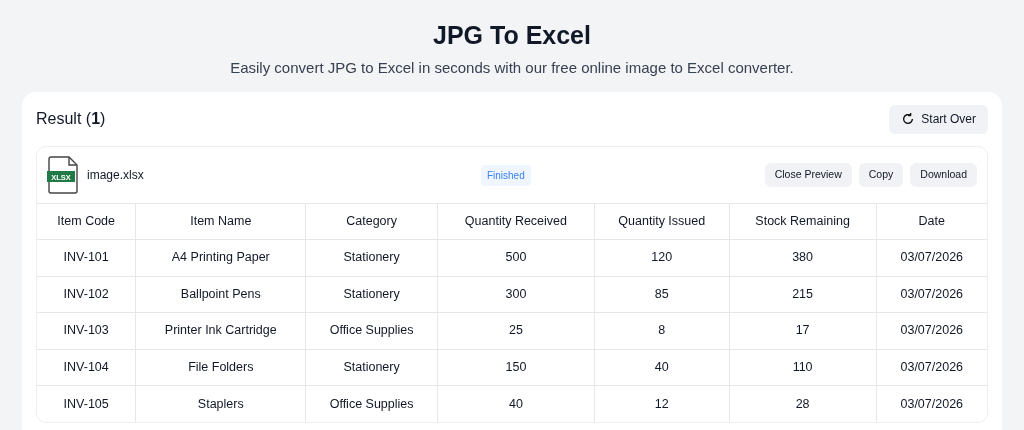  Describe the element at coordinates (86, 294) in the screenshot. I see `table-cell: INV-102` at that location.